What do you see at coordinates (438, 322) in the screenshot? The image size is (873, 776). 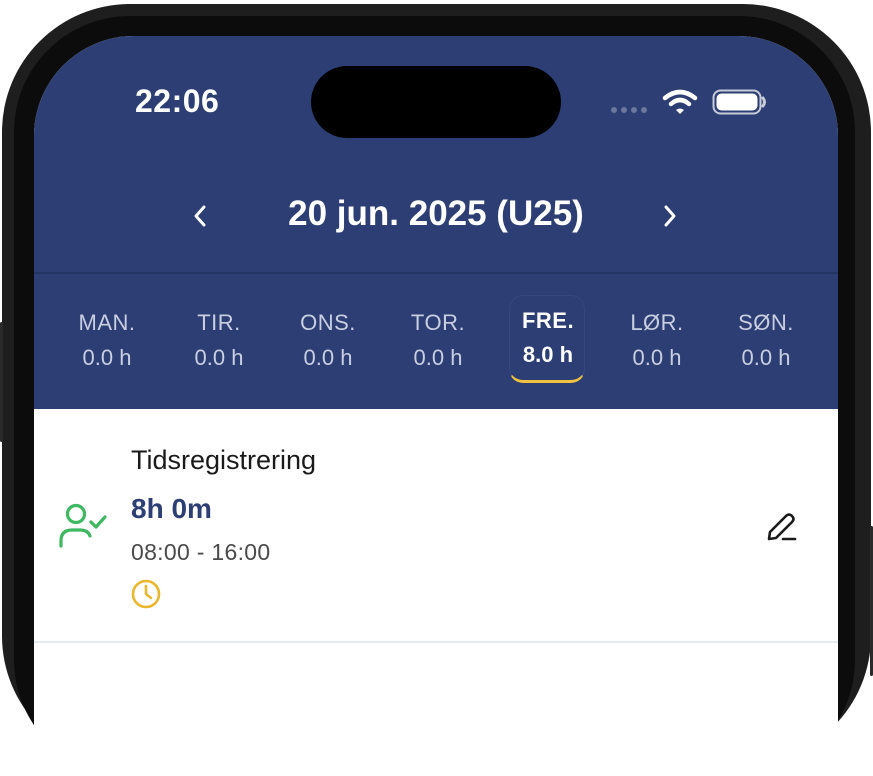 I see `day-label: TOR.` at bounding box center [438, 322].